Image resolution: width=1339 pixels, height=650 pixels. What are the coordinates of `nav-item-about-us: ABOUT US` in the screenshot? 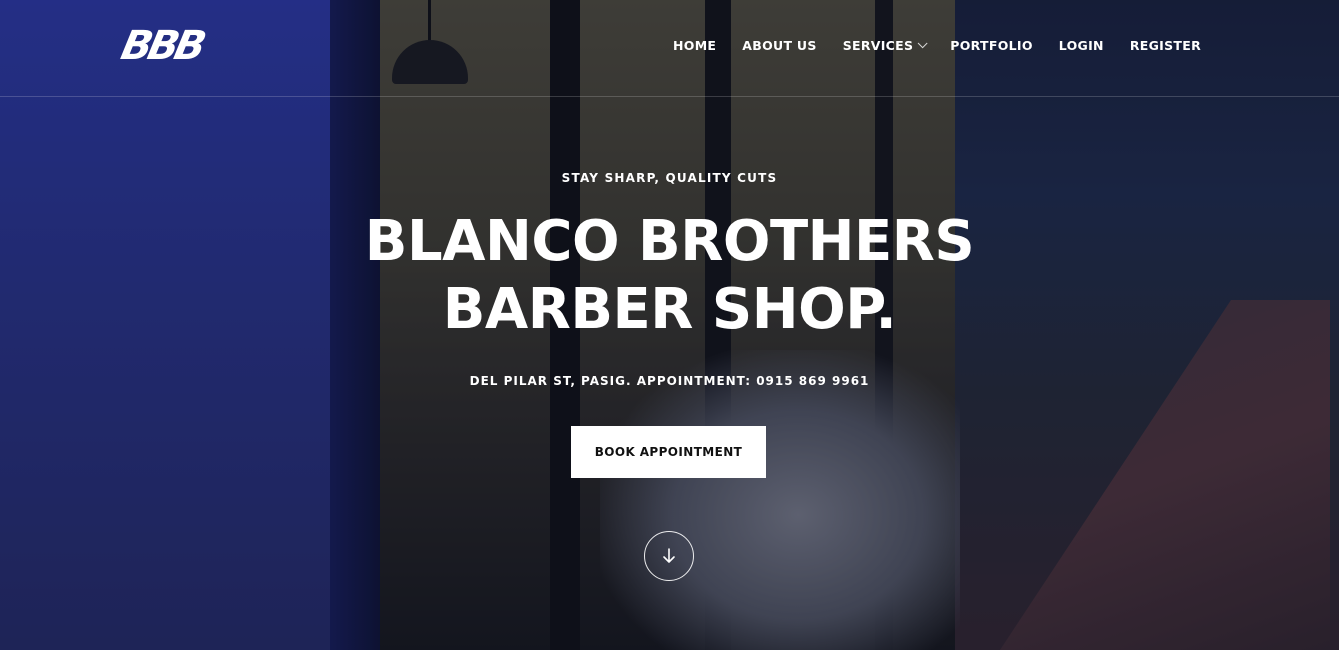 It's located at (779, 45).